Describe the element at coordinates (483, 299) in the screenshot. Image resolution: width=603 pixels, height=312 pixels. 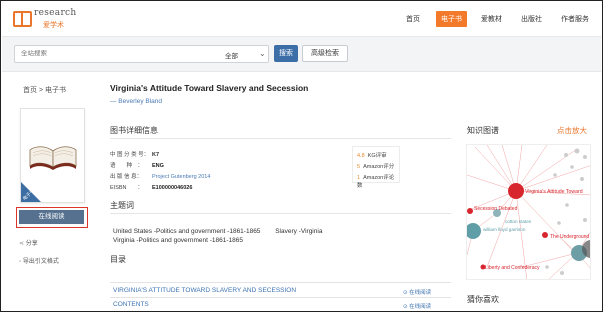
I see `recommend-heading: 猜你喜欢` at that location.